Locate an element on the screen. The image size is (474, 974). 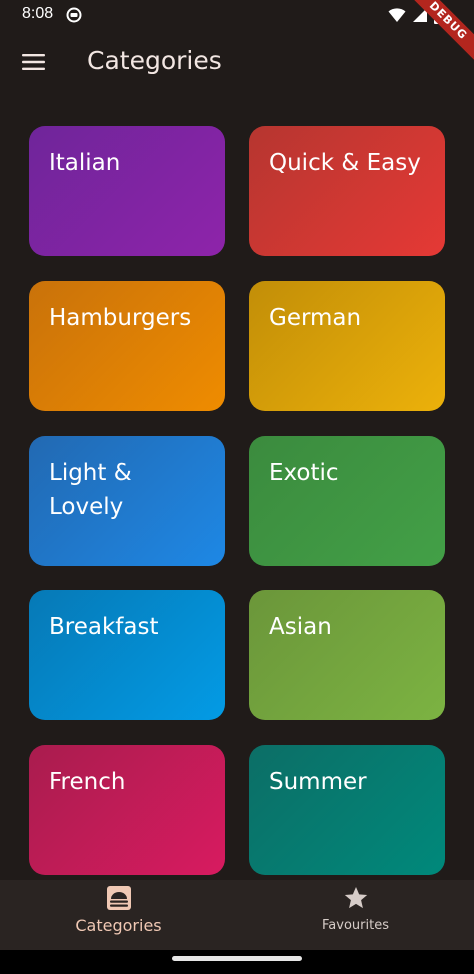
notification-app-icon is located at coordinates (74, 15).